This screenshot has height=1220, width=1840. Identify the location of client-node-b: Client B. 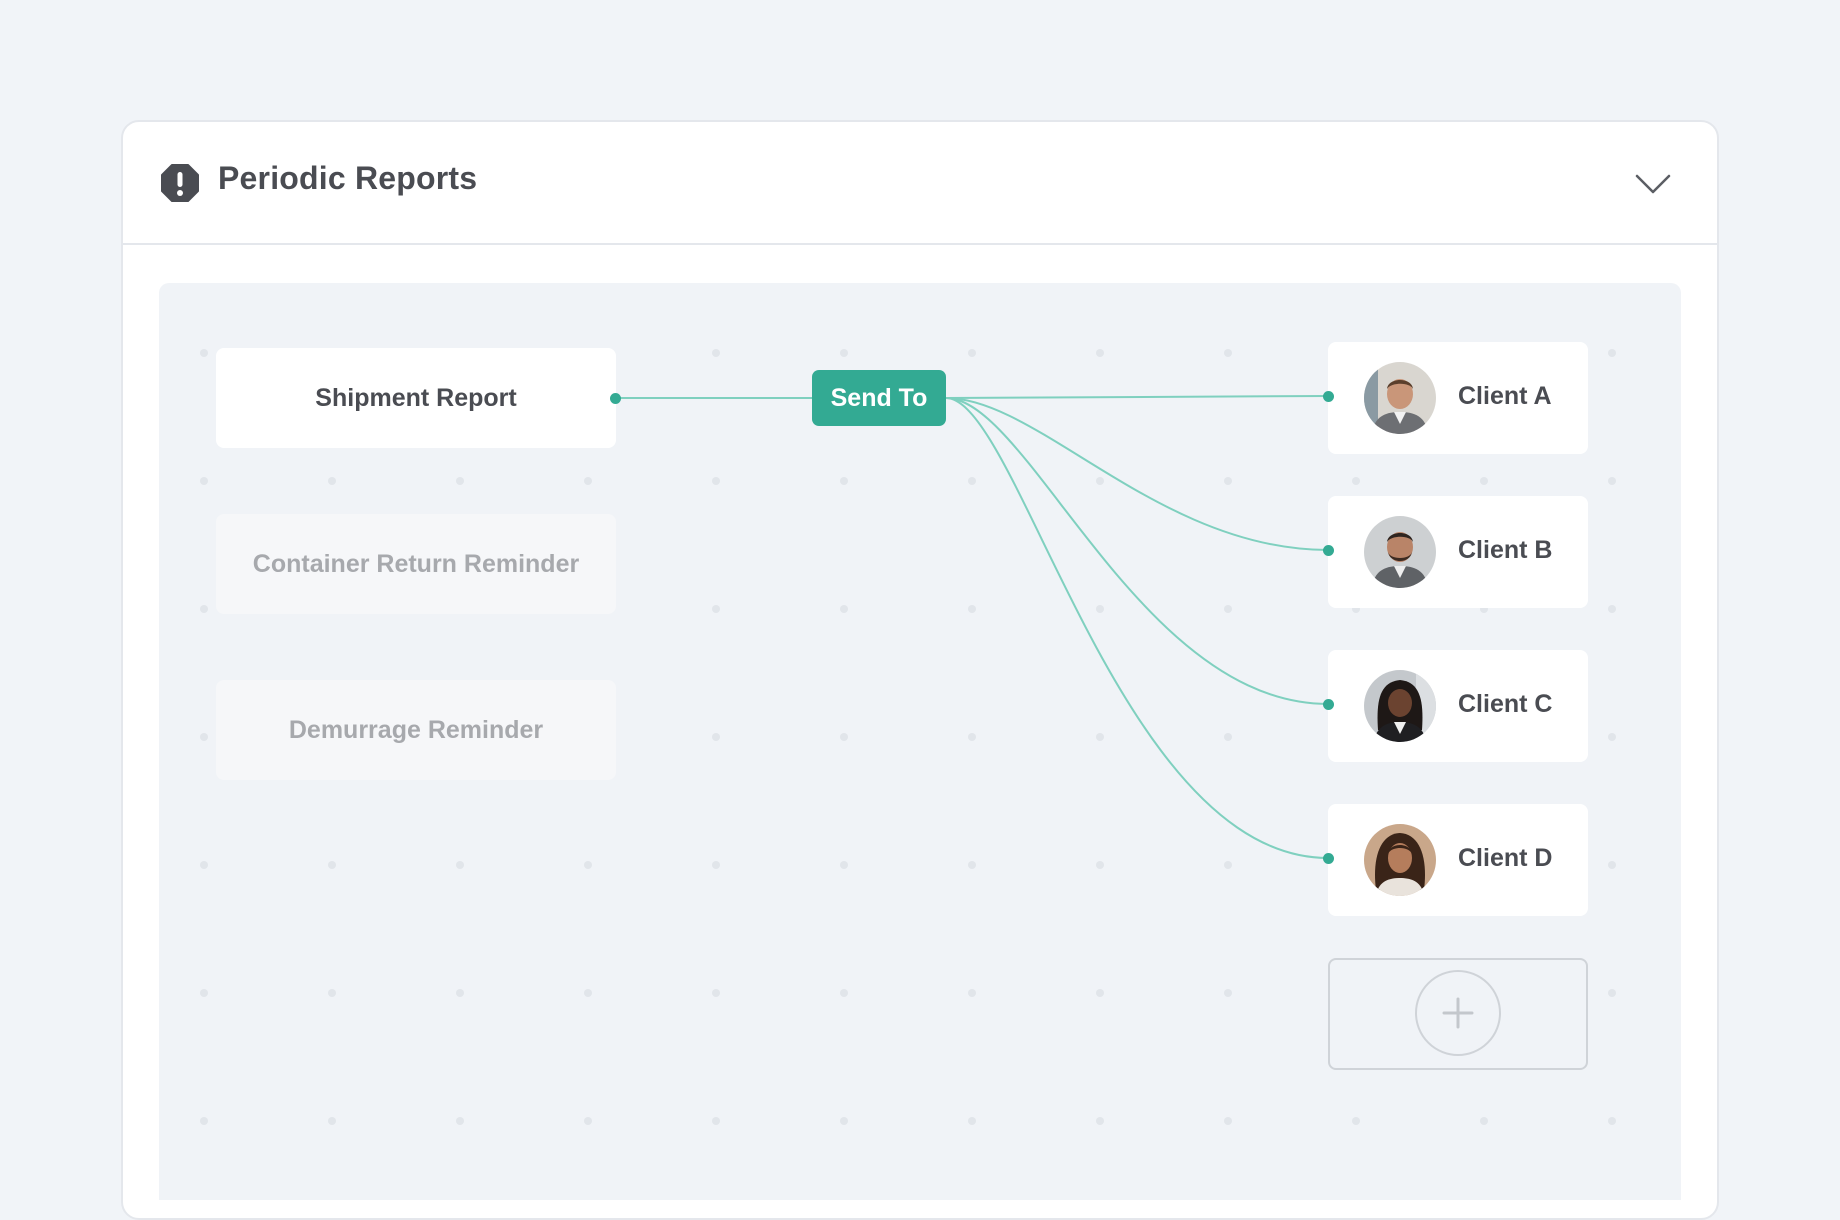
(1458, 552).